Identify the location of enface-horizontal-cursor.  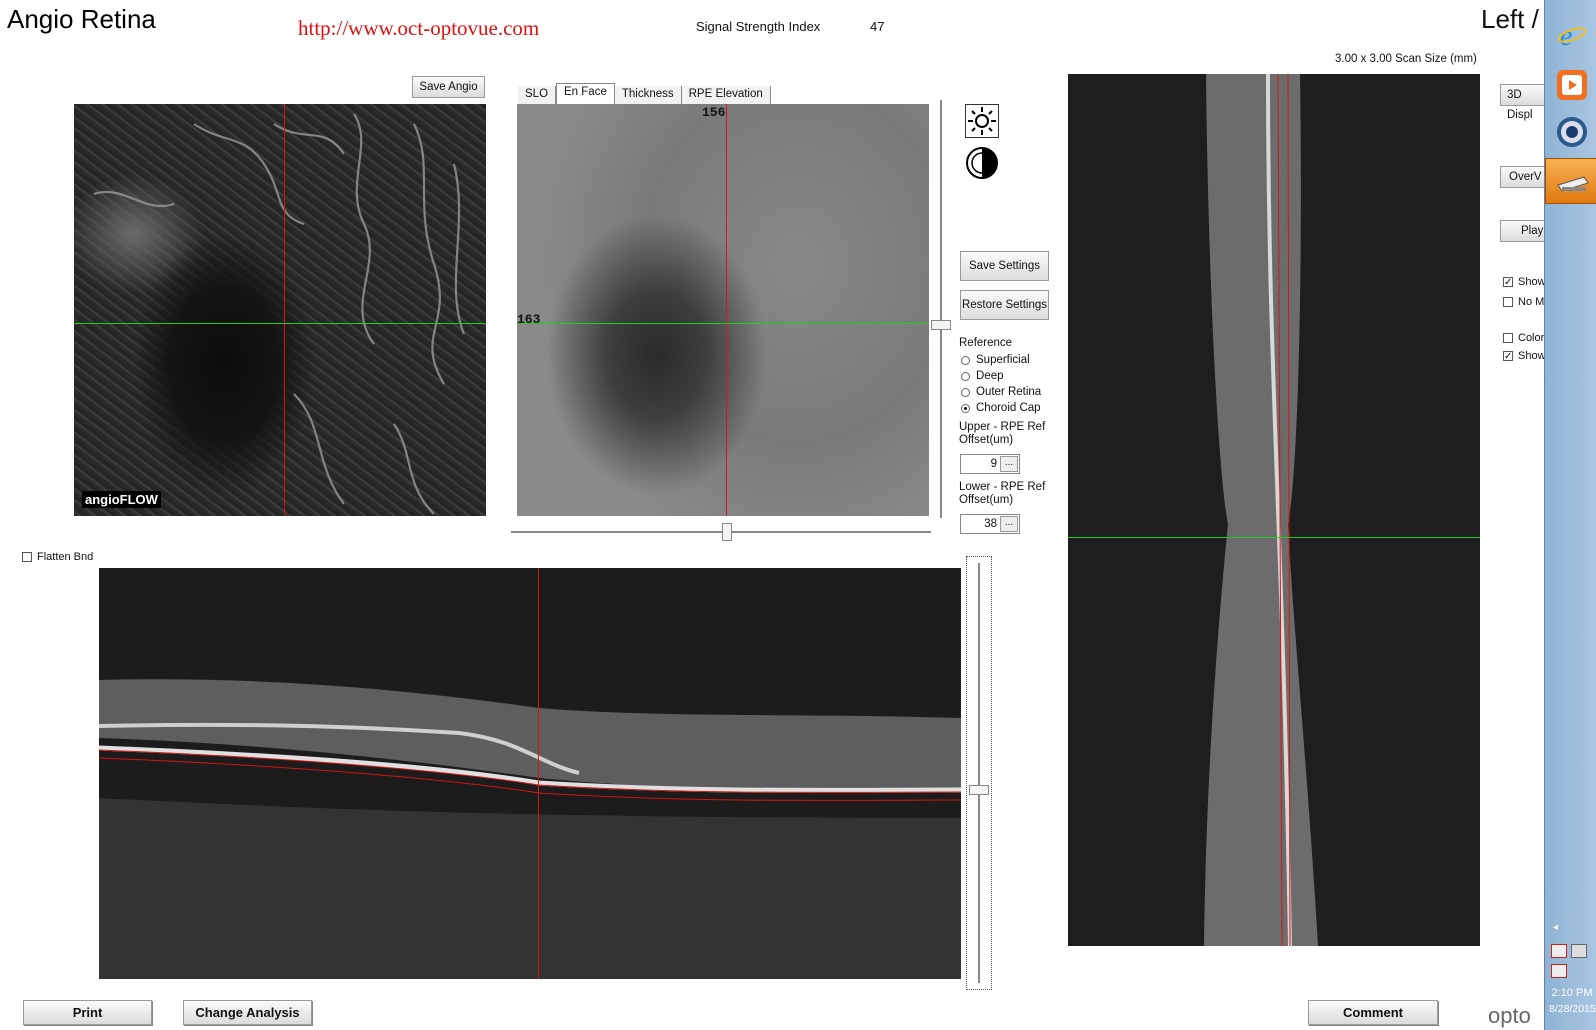
(723, 323).